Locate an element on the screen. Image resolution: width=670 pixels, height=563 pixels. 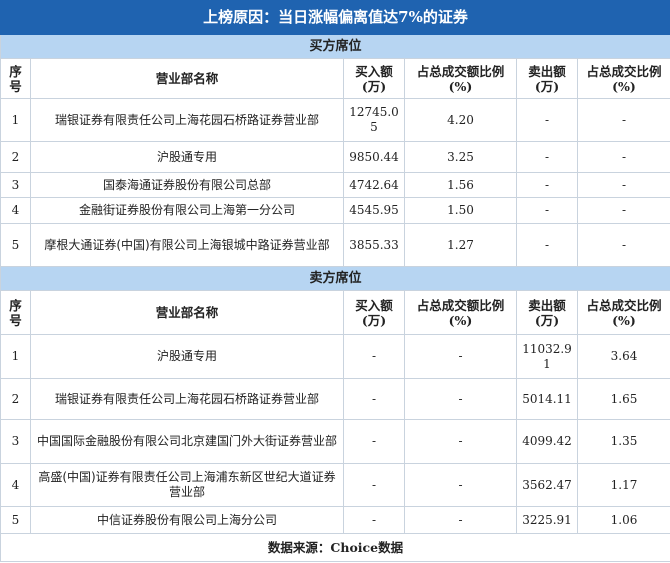
data-source-footer: 数据来源：Choice数据 is located at coordinates (335, 547).